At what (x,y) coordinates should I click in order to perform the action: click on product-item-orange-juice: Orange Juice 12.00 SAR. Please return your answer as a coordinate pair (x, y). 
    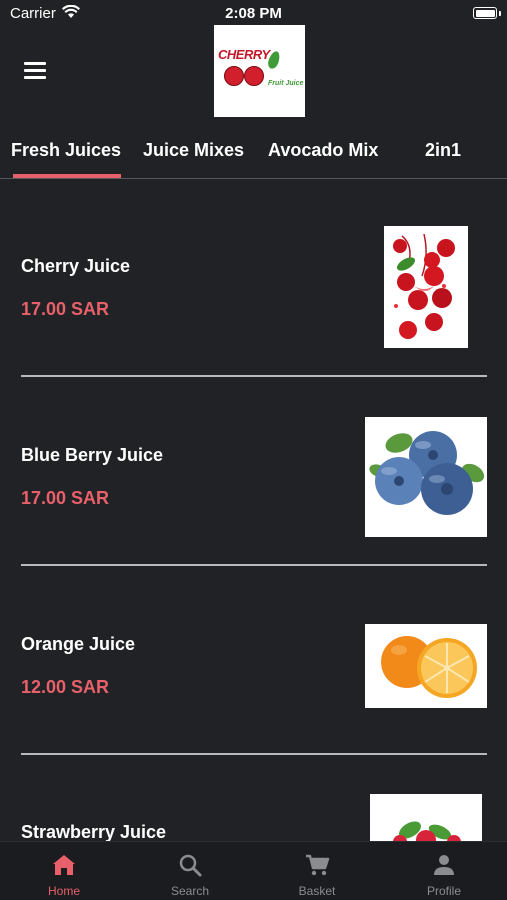
    Looking at the image, I should click on (253, 667).